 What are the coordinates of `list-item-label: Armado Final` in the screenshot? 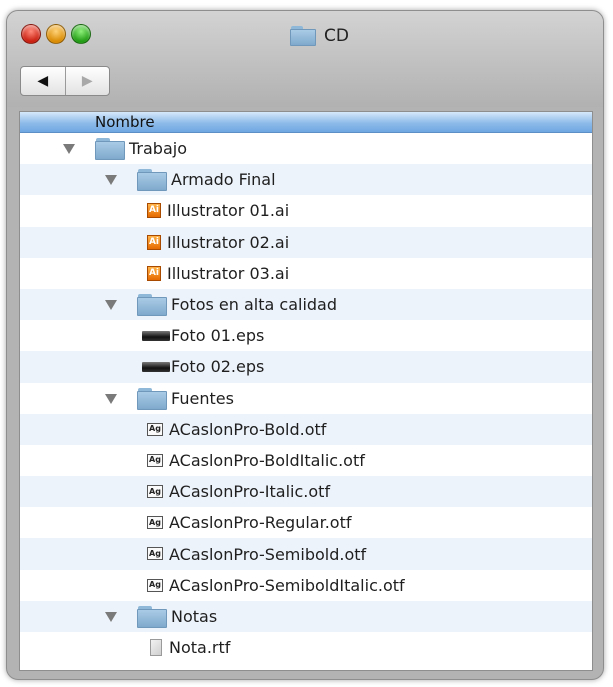 It's located at (223, 180).